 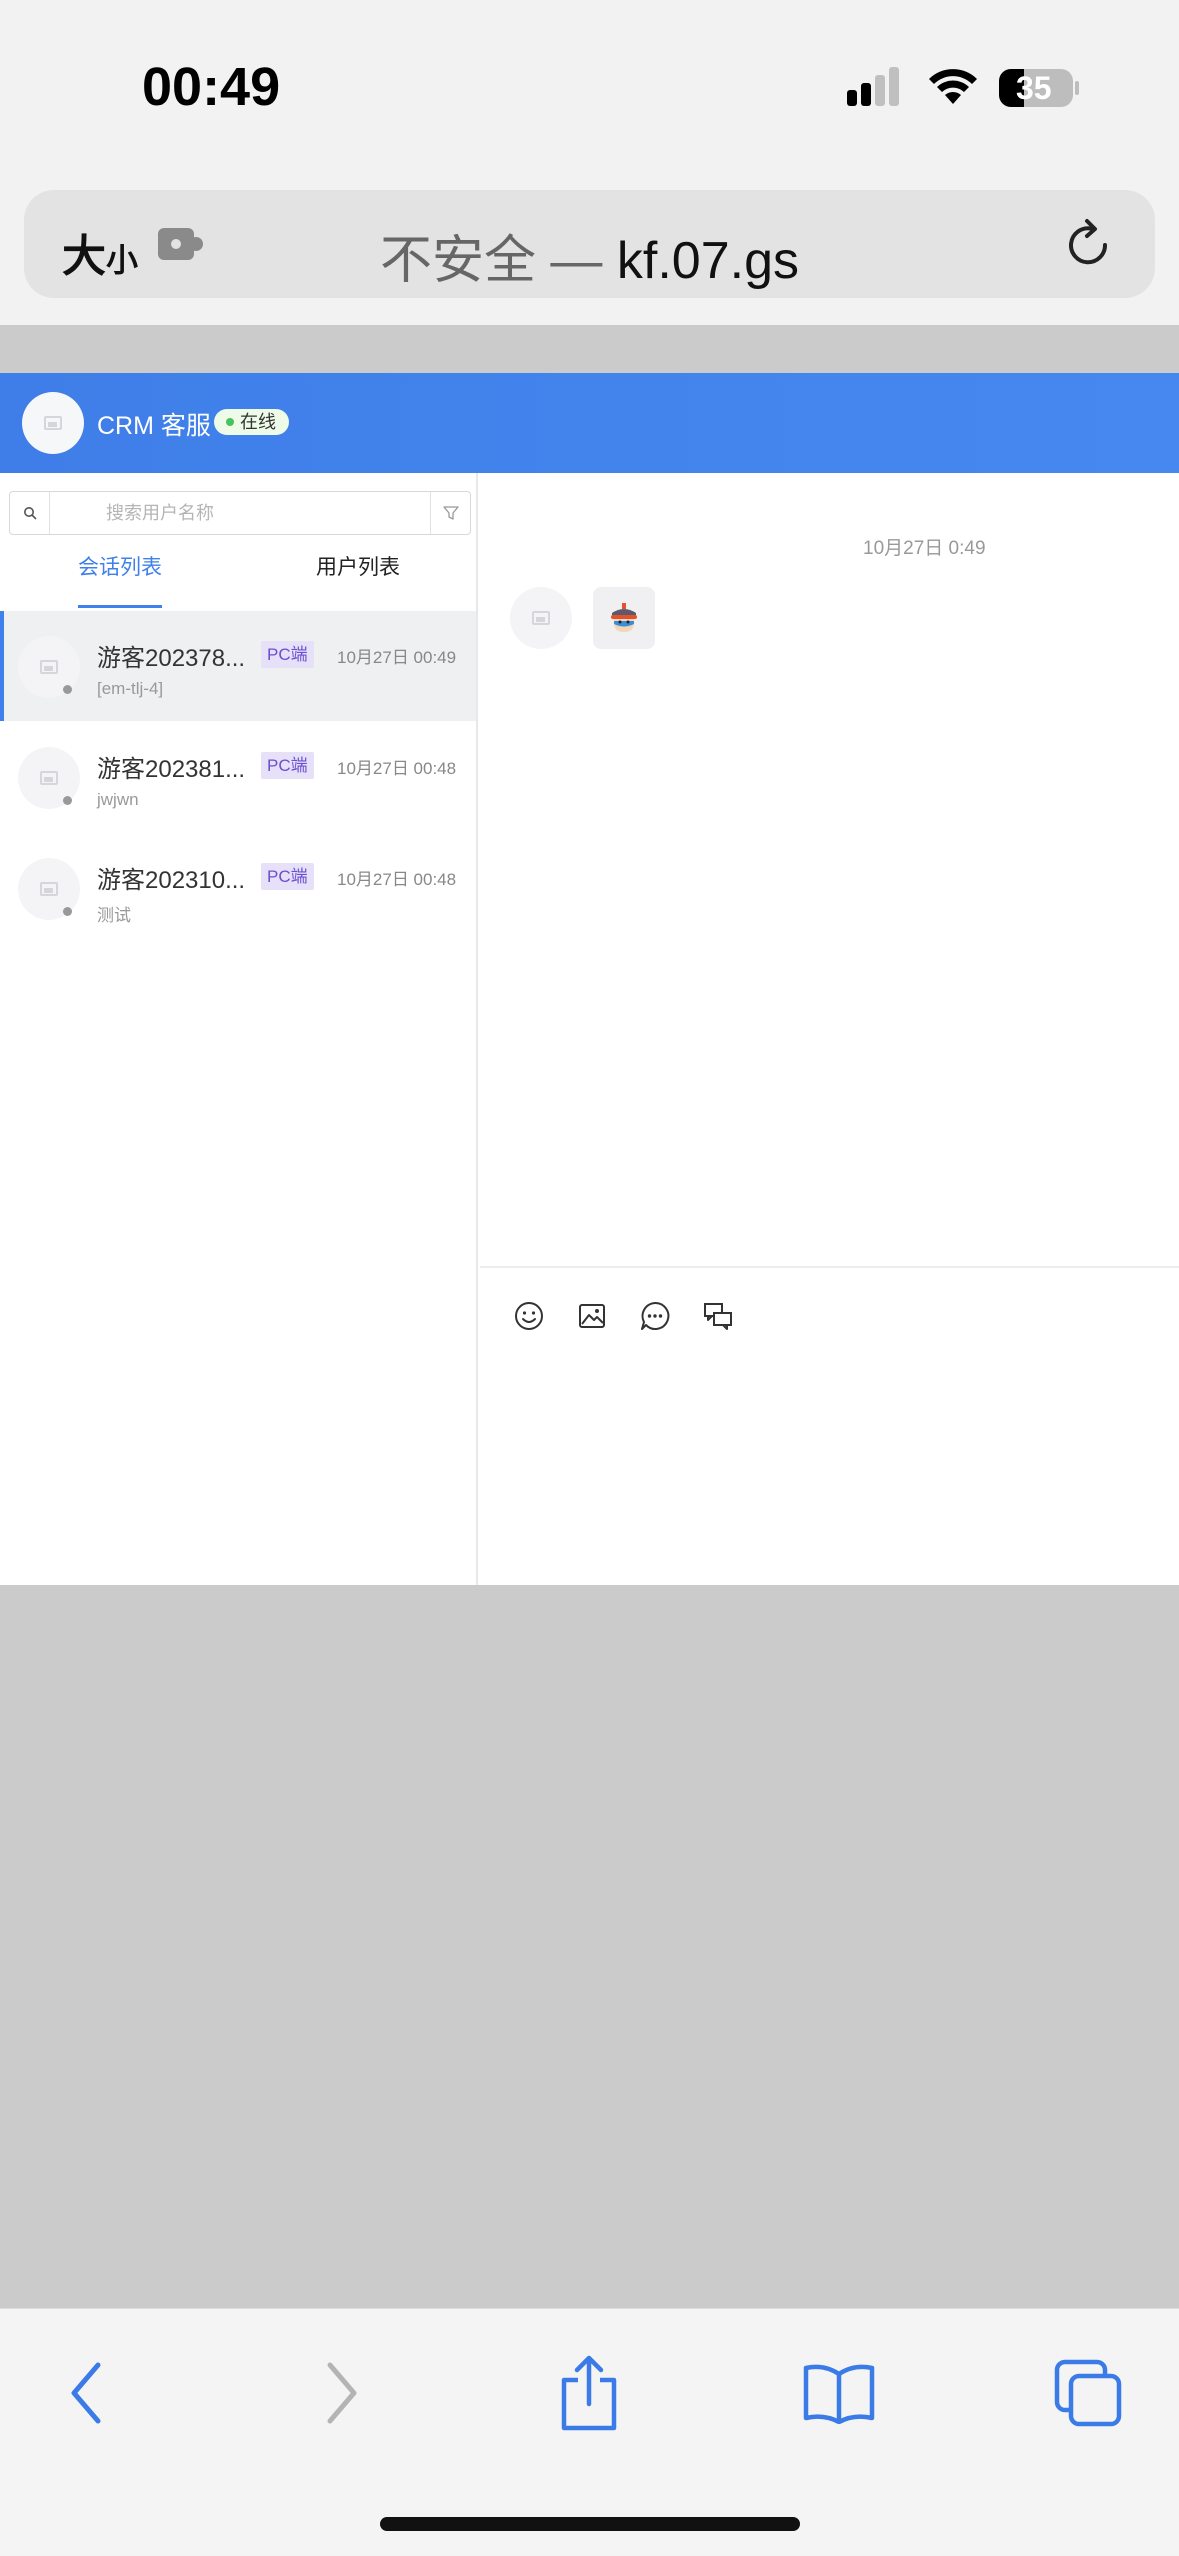 What do you see at coordinates (114, 915) in the screenshot?
I see `conversation-preview: 测试` at bounding box center [114, 915].